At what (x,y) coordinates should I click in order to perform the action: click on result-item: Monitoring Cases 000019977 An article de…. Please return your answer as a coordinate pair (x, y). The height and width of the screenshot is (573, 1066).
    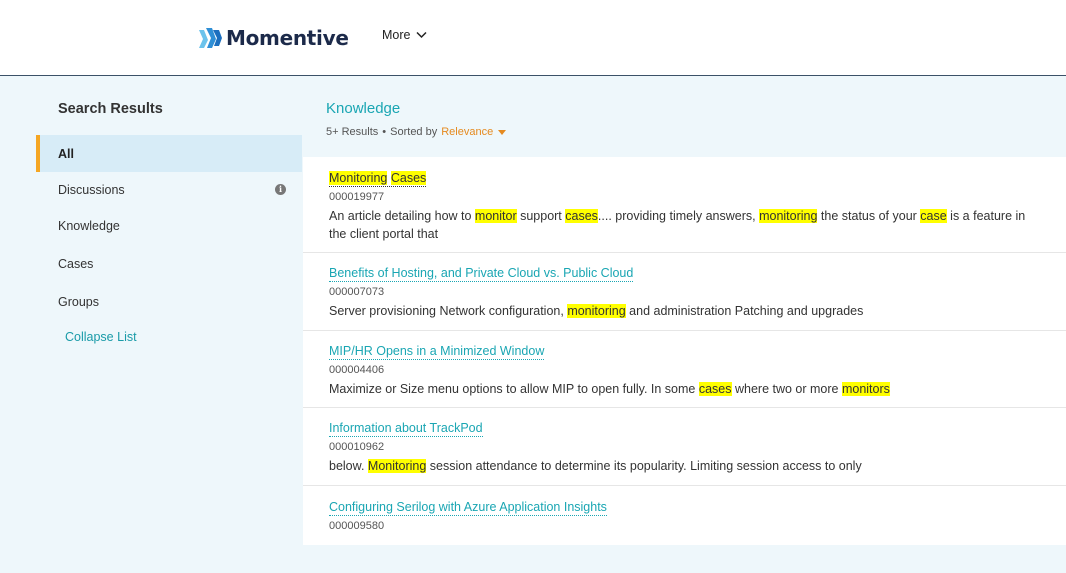
    Looking at the image, I should click on (684, 205).